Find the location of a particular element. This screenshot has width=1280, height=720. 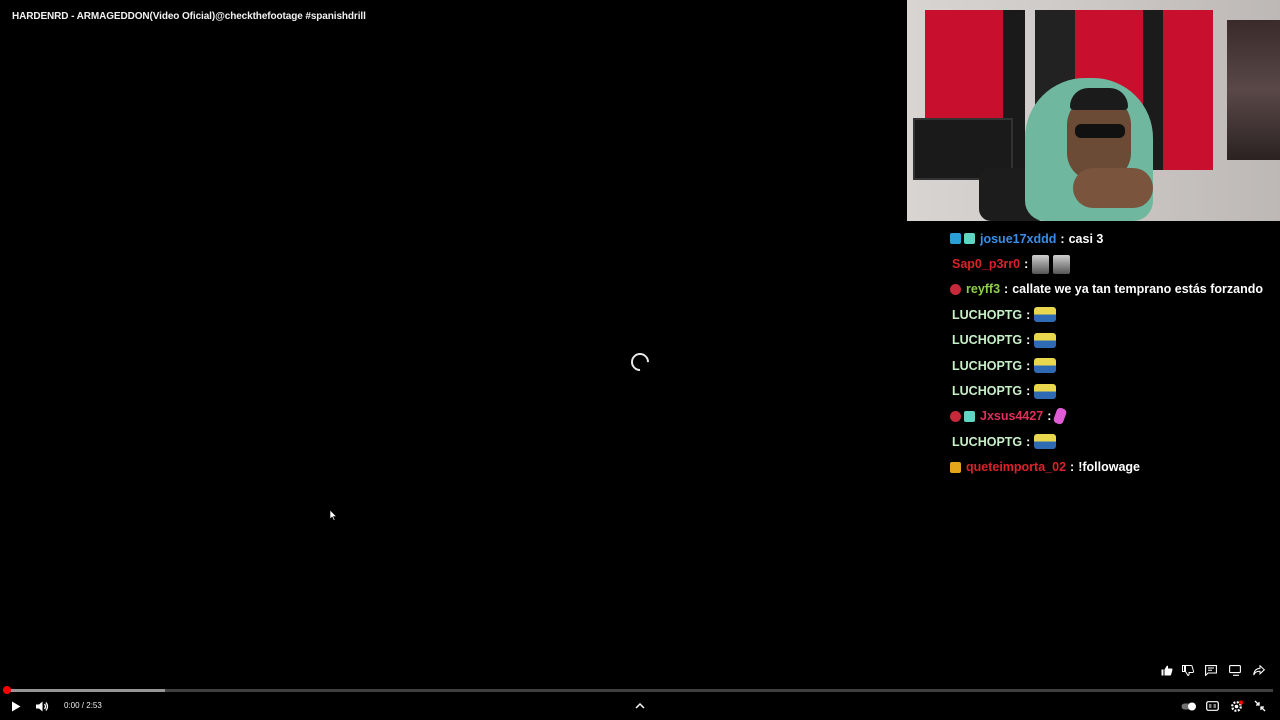

chat-message: queteimporta_02: !followage is located at coordinates (1115, 467).